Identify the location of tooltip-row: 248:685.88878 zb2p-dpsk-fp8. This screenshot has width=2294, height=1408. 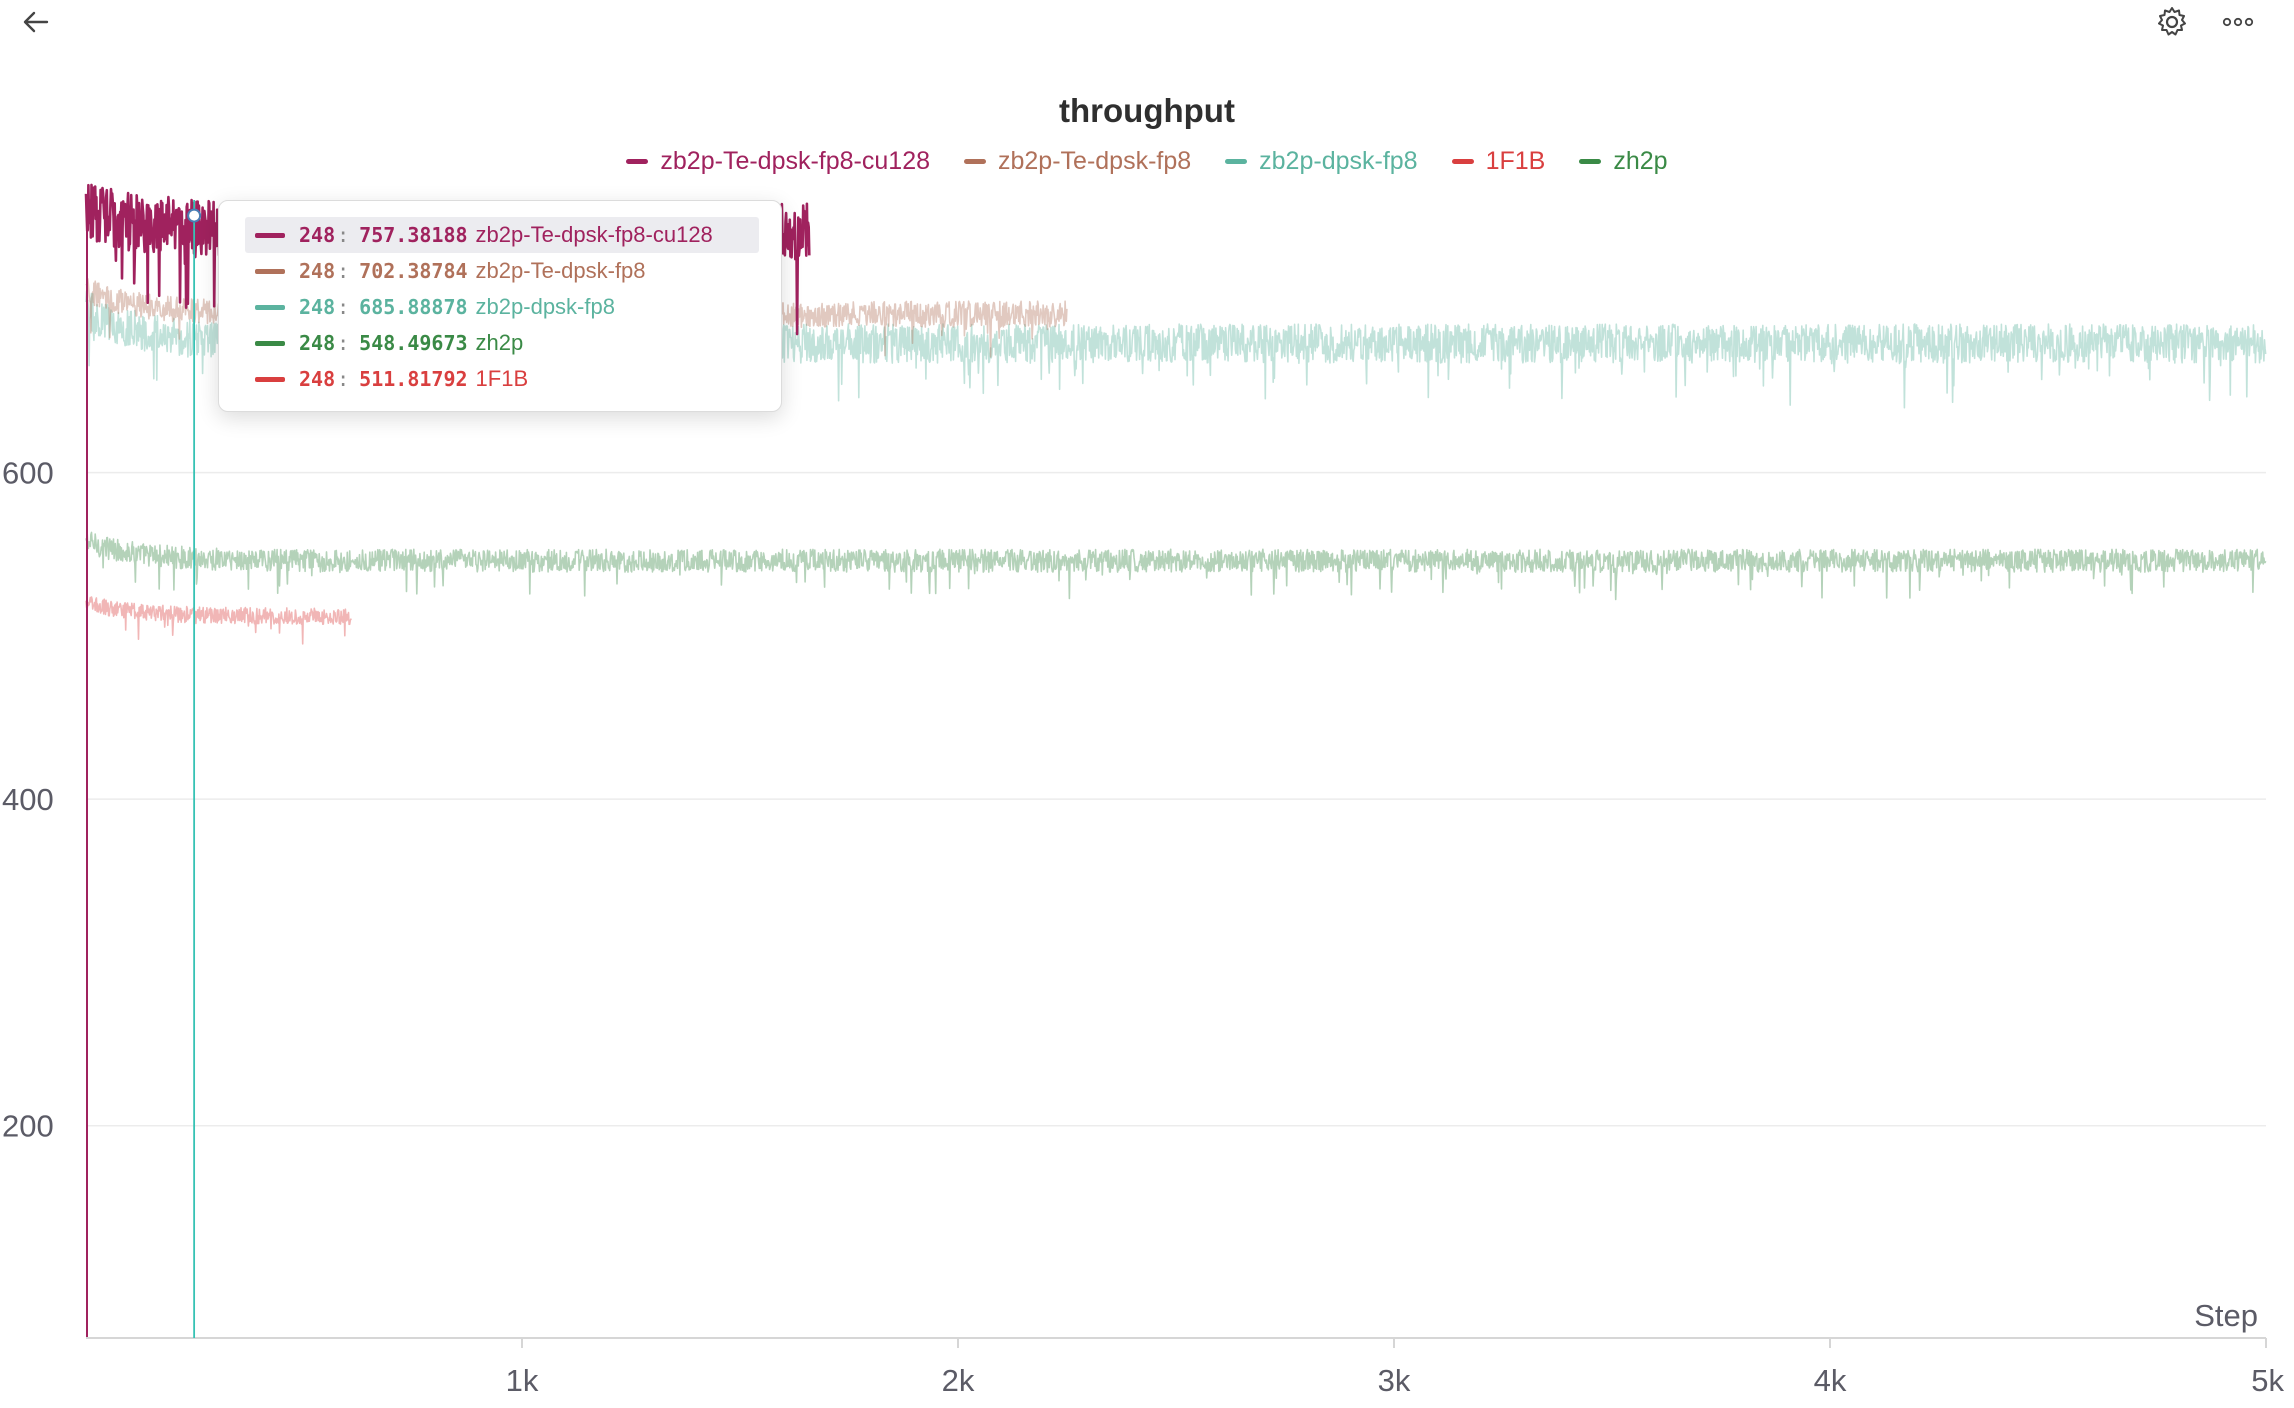
(502, 307).